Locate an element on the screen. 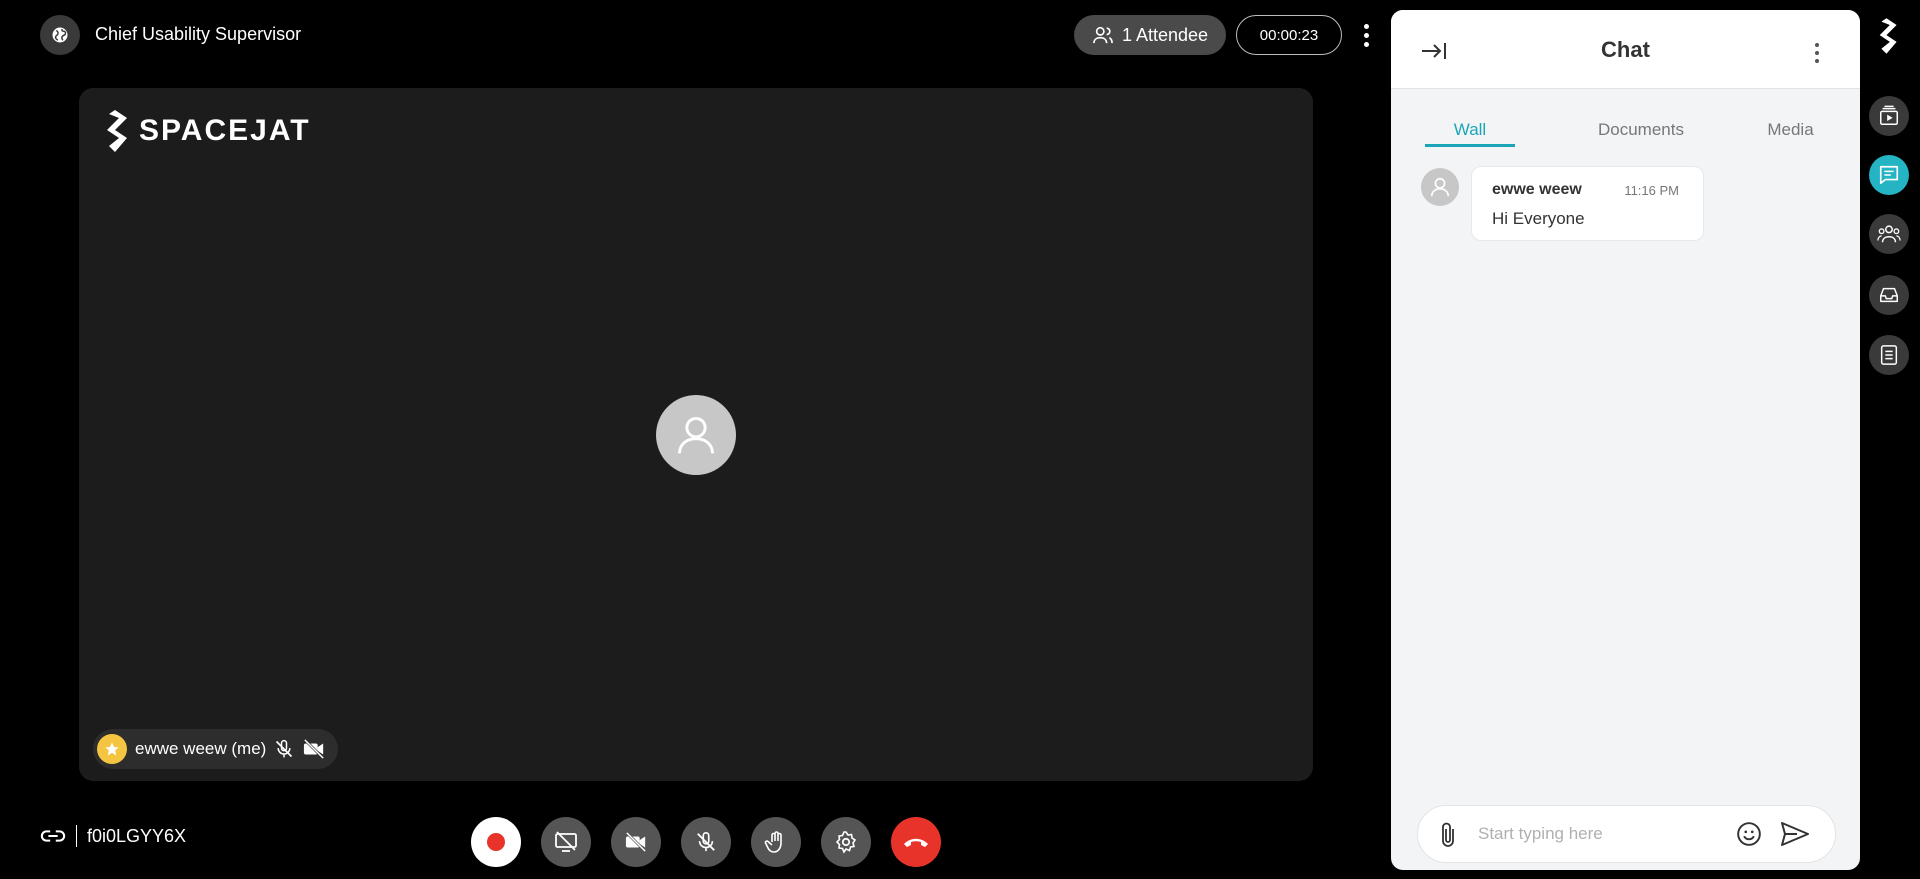 The image size is (1920, 879). settings-button is located at coordinates (846, 842).